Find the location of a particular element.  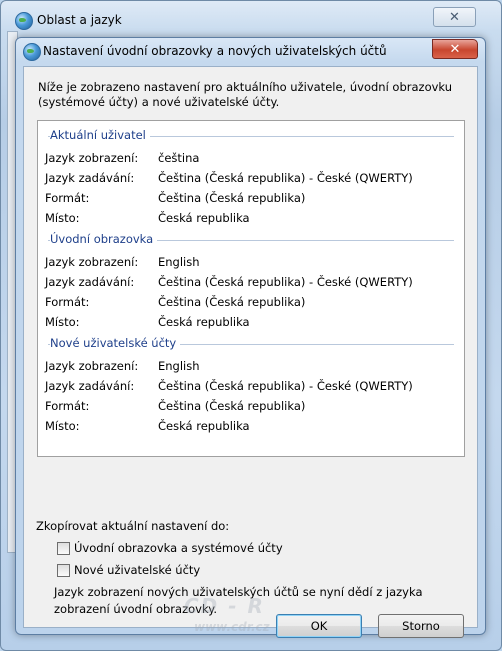

group-header-welcome-screen: Úvodní obrazovka is located at coordinates (251, 239).